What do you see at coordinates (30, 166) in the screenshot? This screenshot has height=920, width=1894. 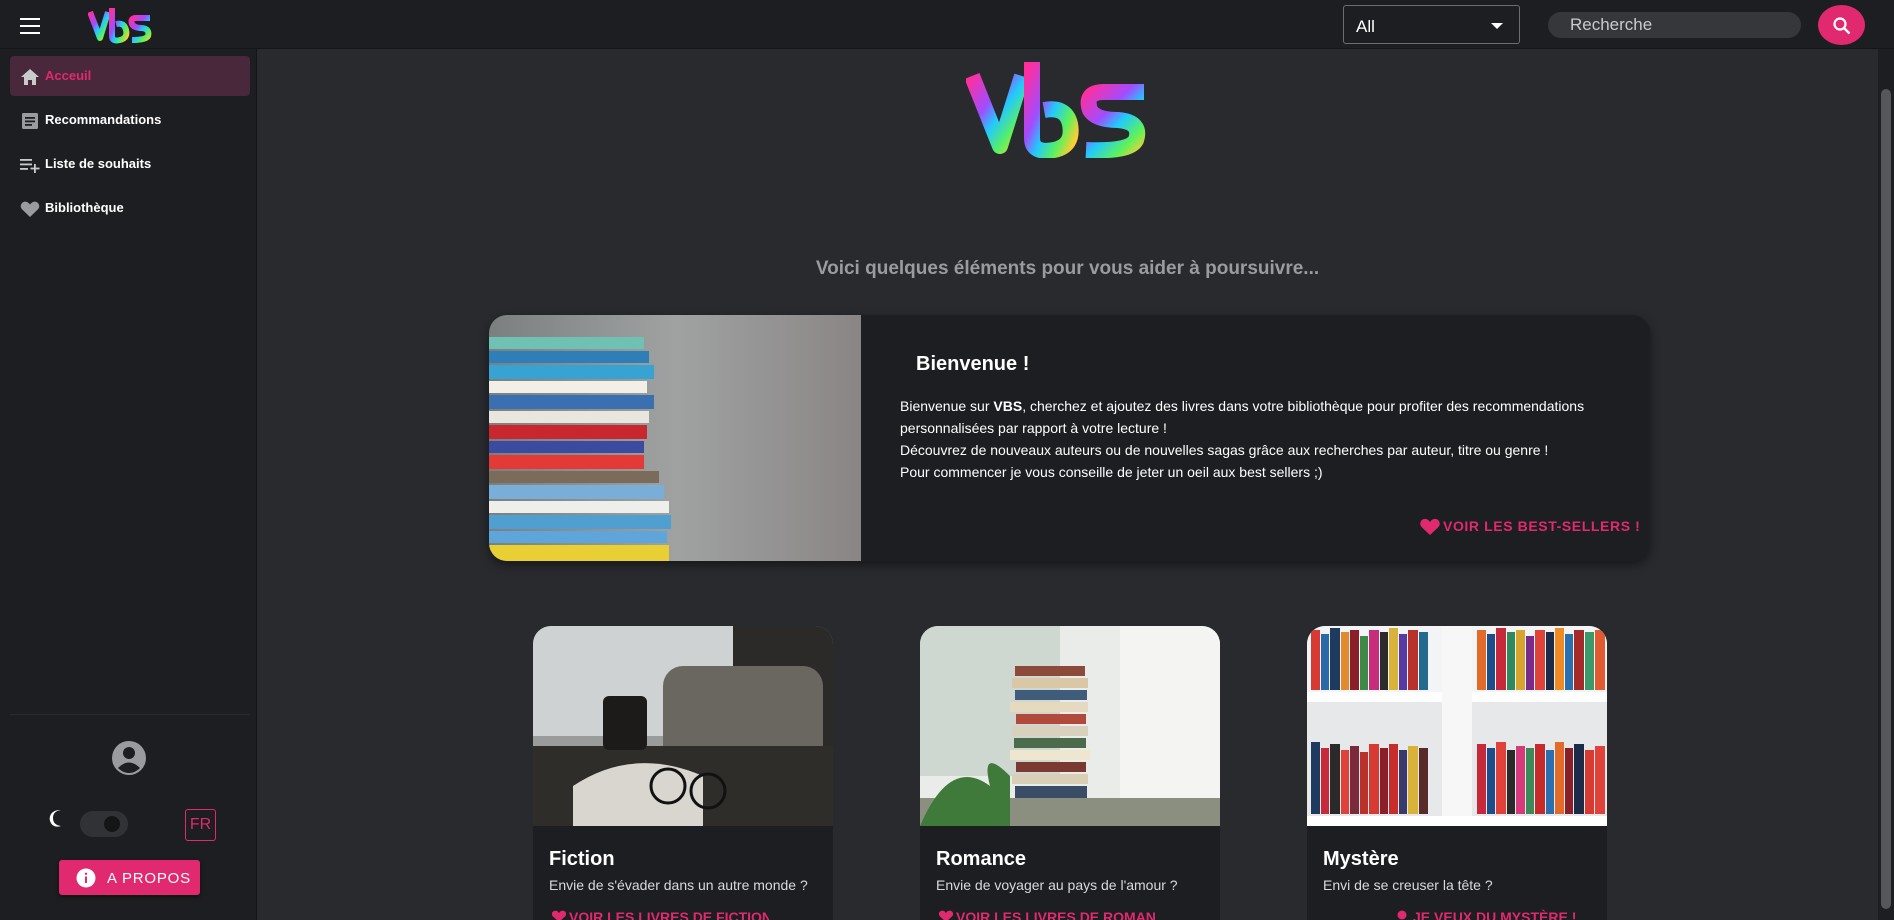 I see `playlist-add-icon` at bounding box center [30, 166].